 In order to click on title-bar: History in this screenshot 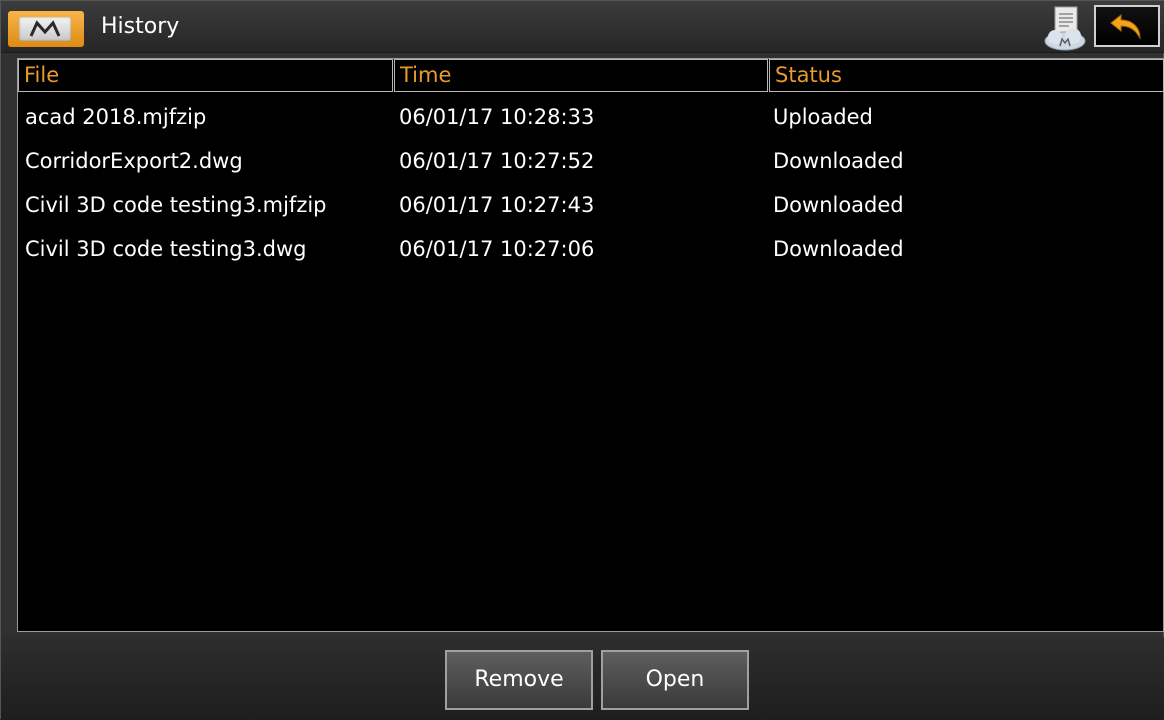, I will do `click(582, 27)`.